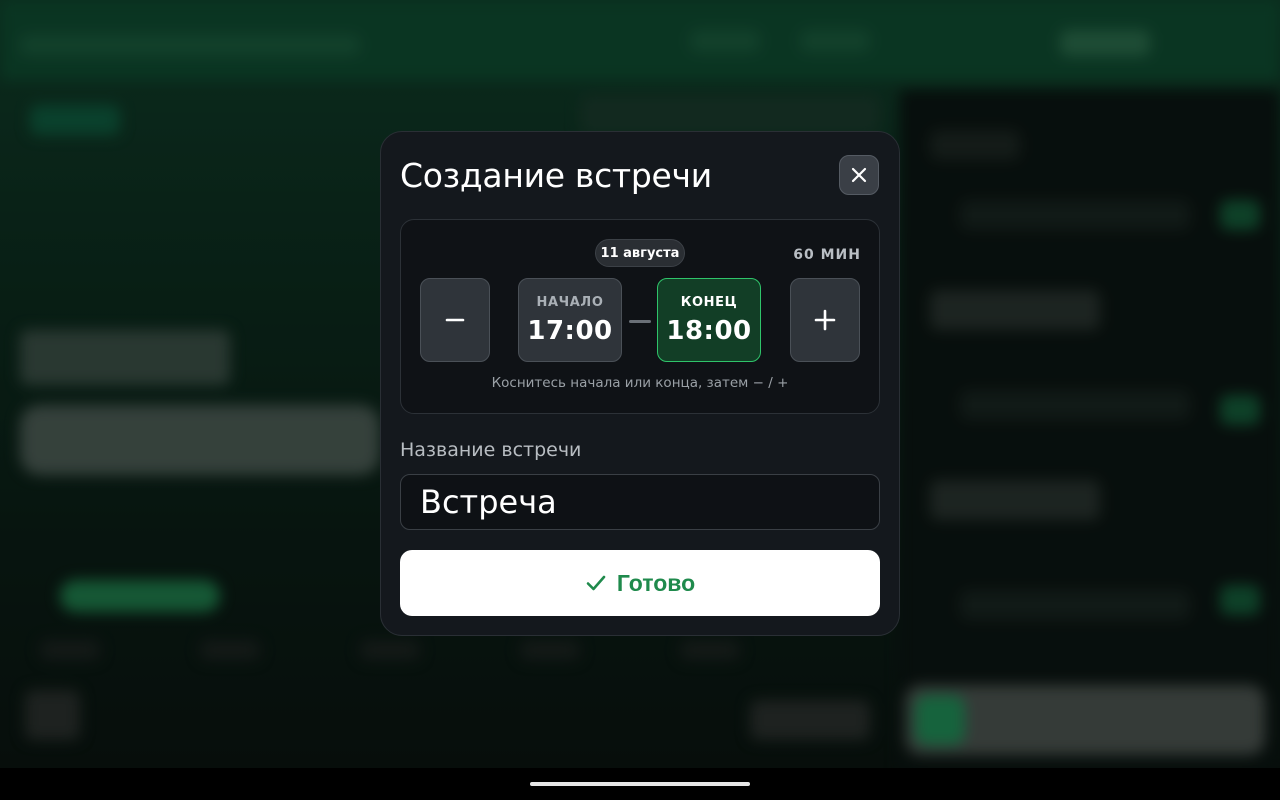 The width and height of the screenshot is (1280, 800). Describe the element at coordinates (570, 302) in the screenshot. I see `start-label: НАЧАЛО` at that location.